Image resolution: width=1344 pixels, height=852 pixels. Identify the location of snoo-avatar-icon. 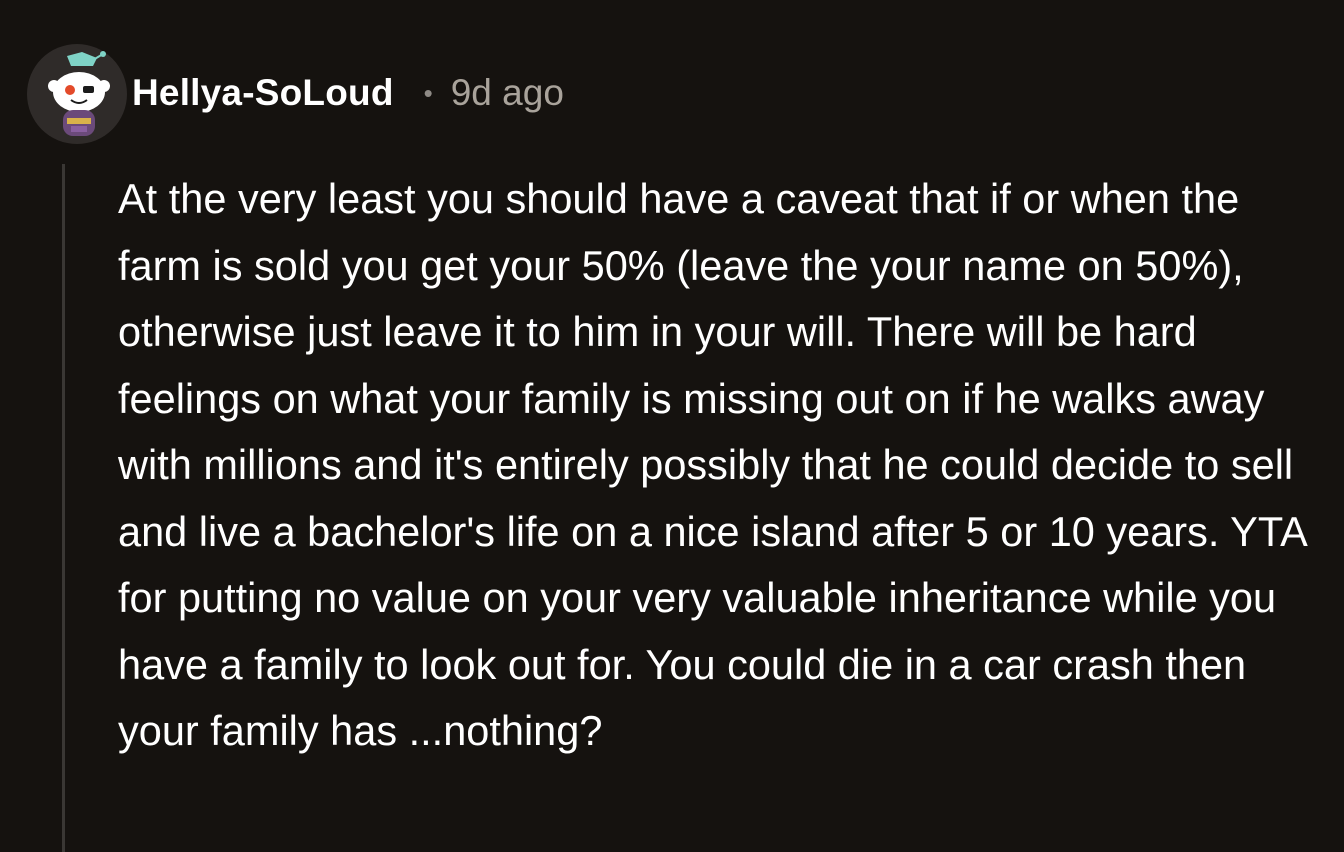
(77, 94).